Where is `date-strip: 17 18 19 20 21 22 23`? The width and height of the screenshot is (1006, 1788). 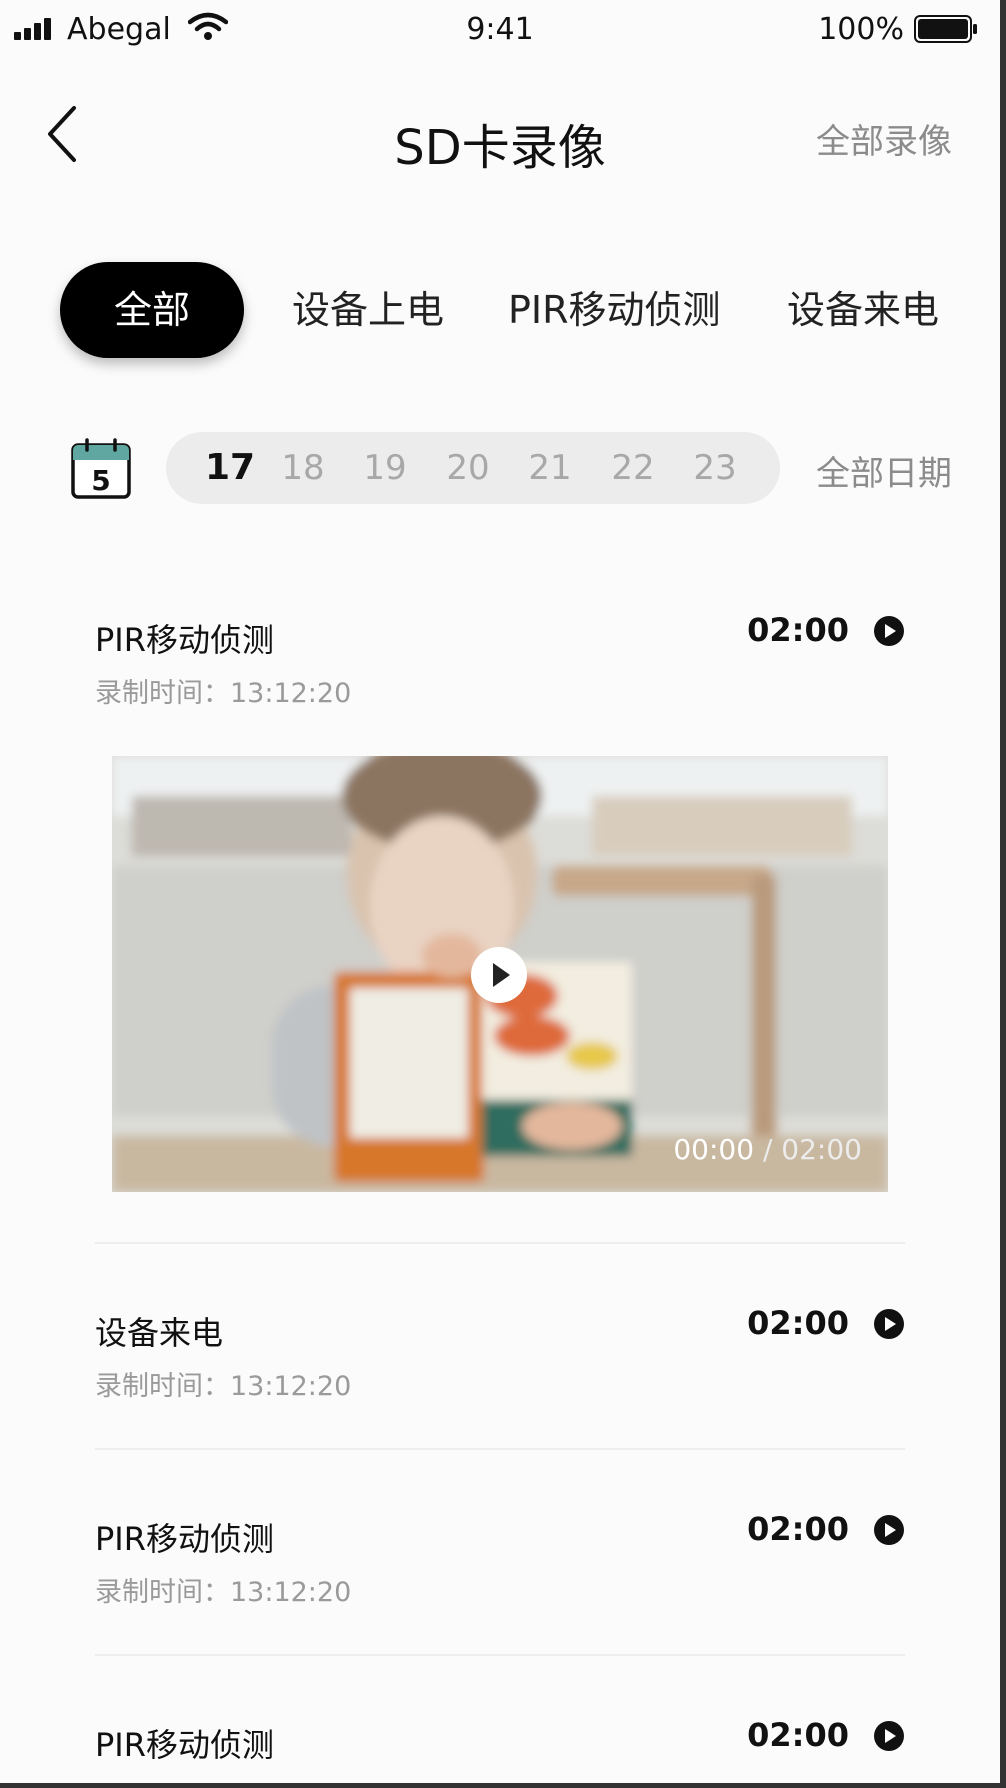 date-strip: 17 18 19 20 21 22 23 is located at coordinates (473, 468).